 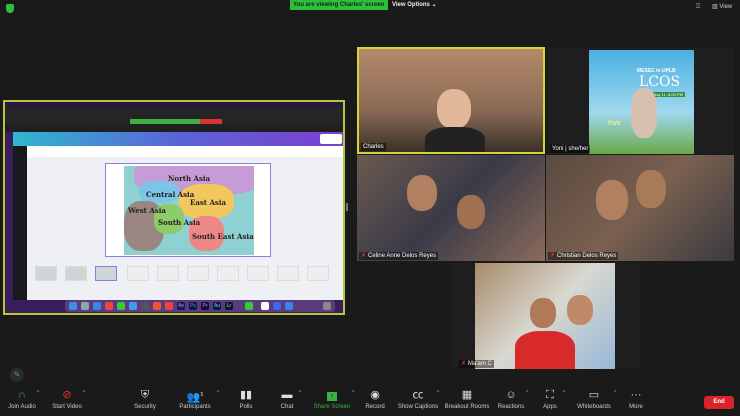 I want to click on headphones-icon: ∩, so click(x=22, y=395).